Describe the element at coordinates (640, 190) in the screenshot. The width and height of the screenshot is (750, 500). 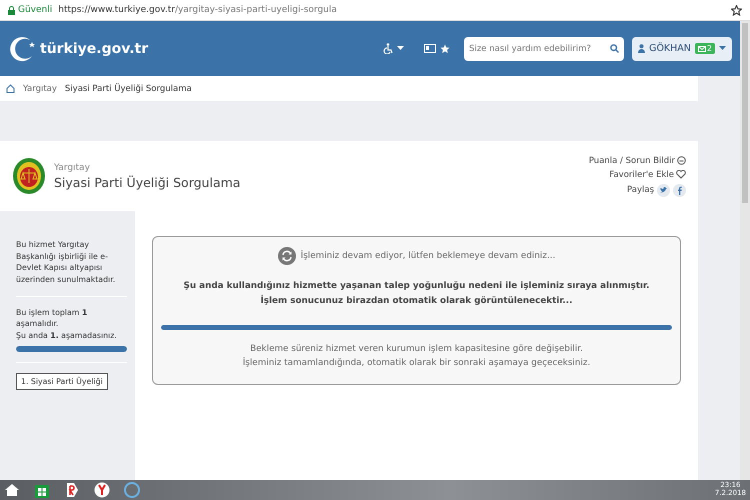
I see `share-label: Paylaş` at that location.